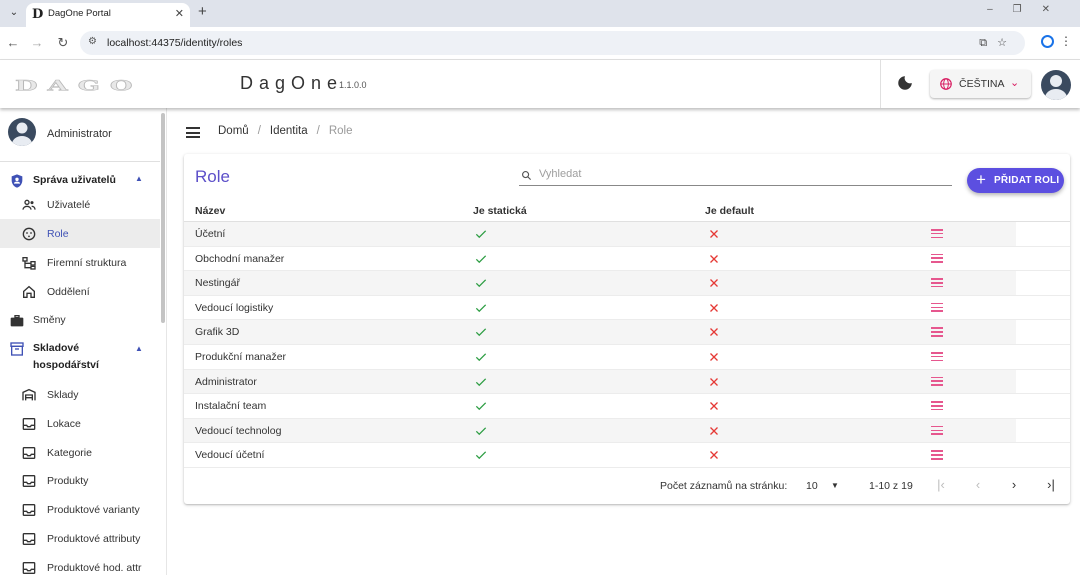  Describe the element at coordinates (627, 357) in the screenshot. I see `table-row: Produkční manažer` at that location.